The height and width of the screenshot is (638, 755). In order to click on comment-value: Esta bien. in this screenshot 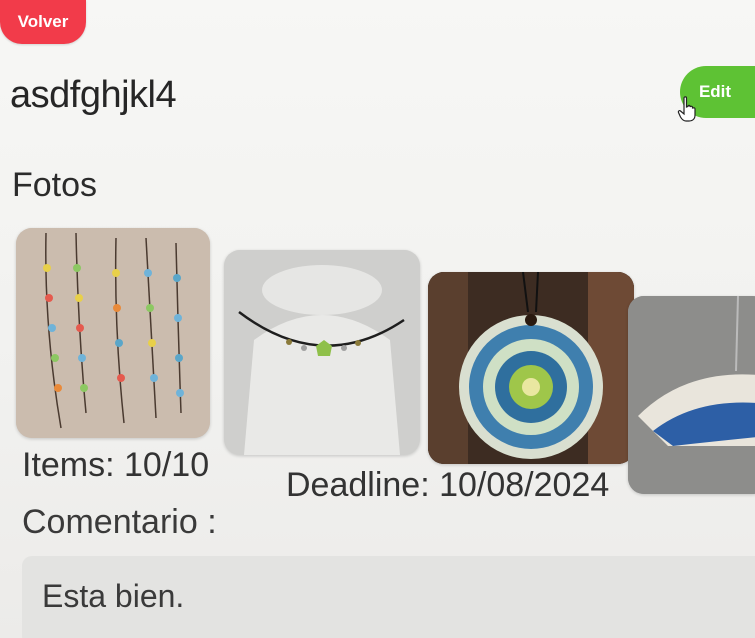, I will do `click(113, 596)`.